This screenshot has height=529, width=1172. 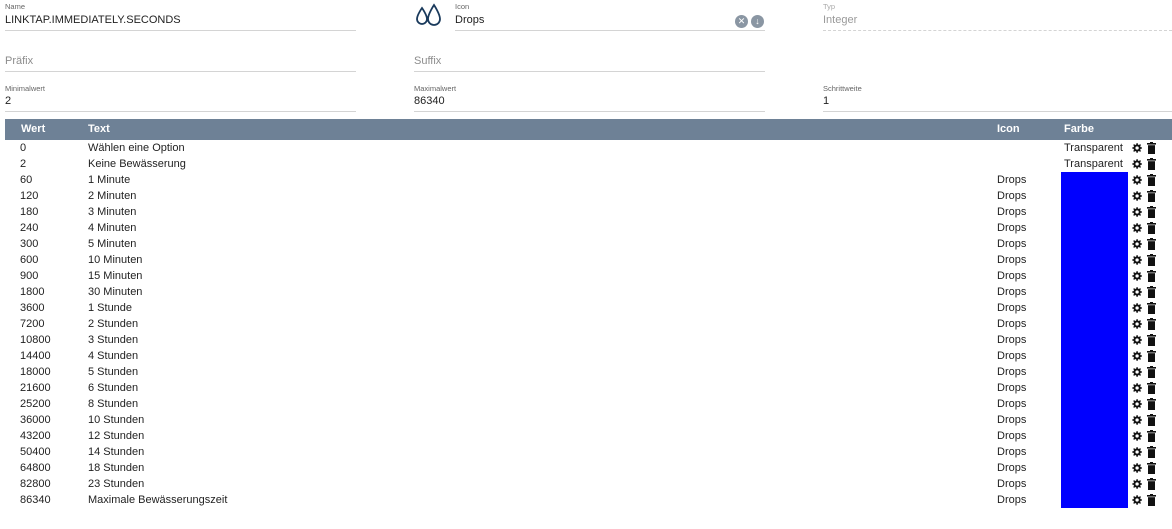 I want to click on table-row: 180 3 Minuten Drops, so click(x=588, y=212).